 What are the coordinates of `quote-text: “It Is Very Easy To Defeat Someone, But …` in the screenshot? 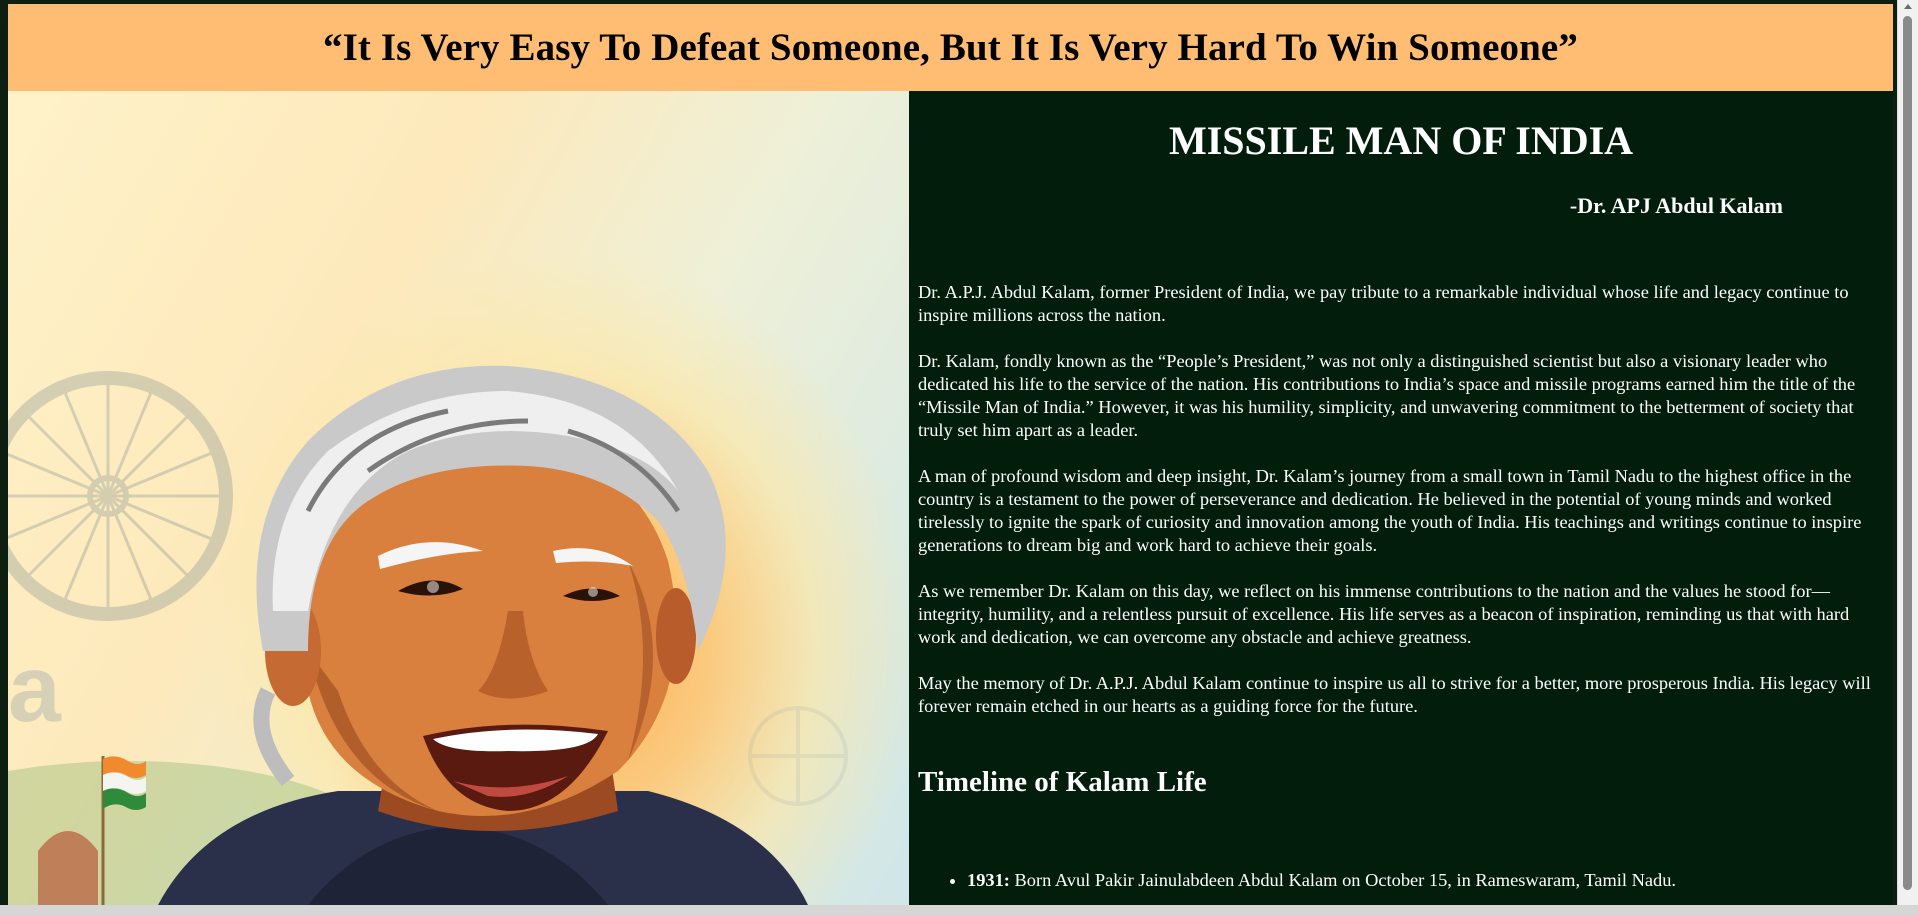 It's located at (950, 47).